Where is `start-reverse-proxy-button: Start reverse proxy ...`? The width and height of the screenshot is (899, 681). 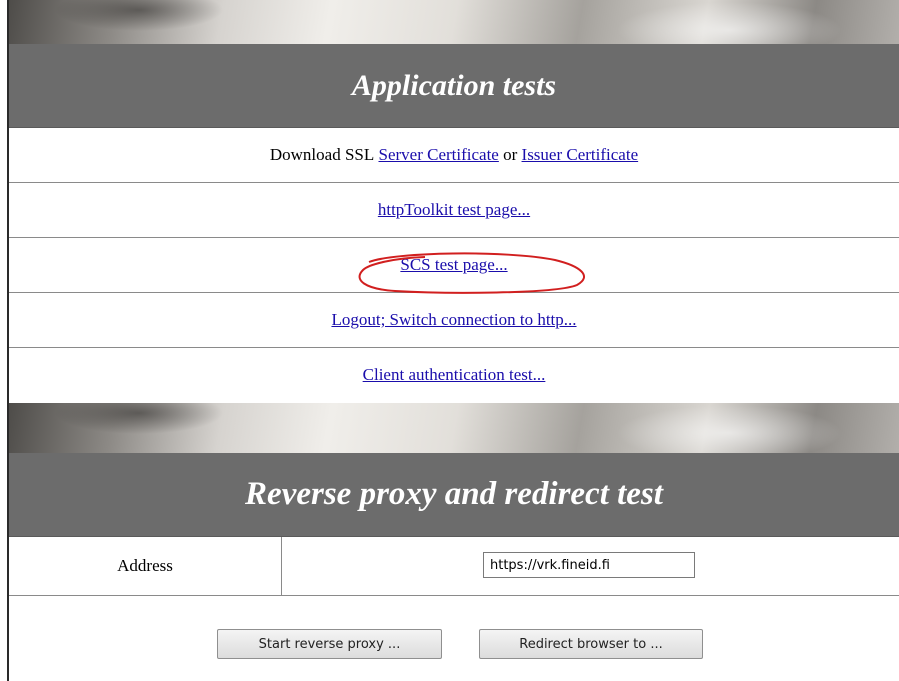 start-reverse-proxy-button: Start reverse proxy ... is located at coordinates (329, 644).